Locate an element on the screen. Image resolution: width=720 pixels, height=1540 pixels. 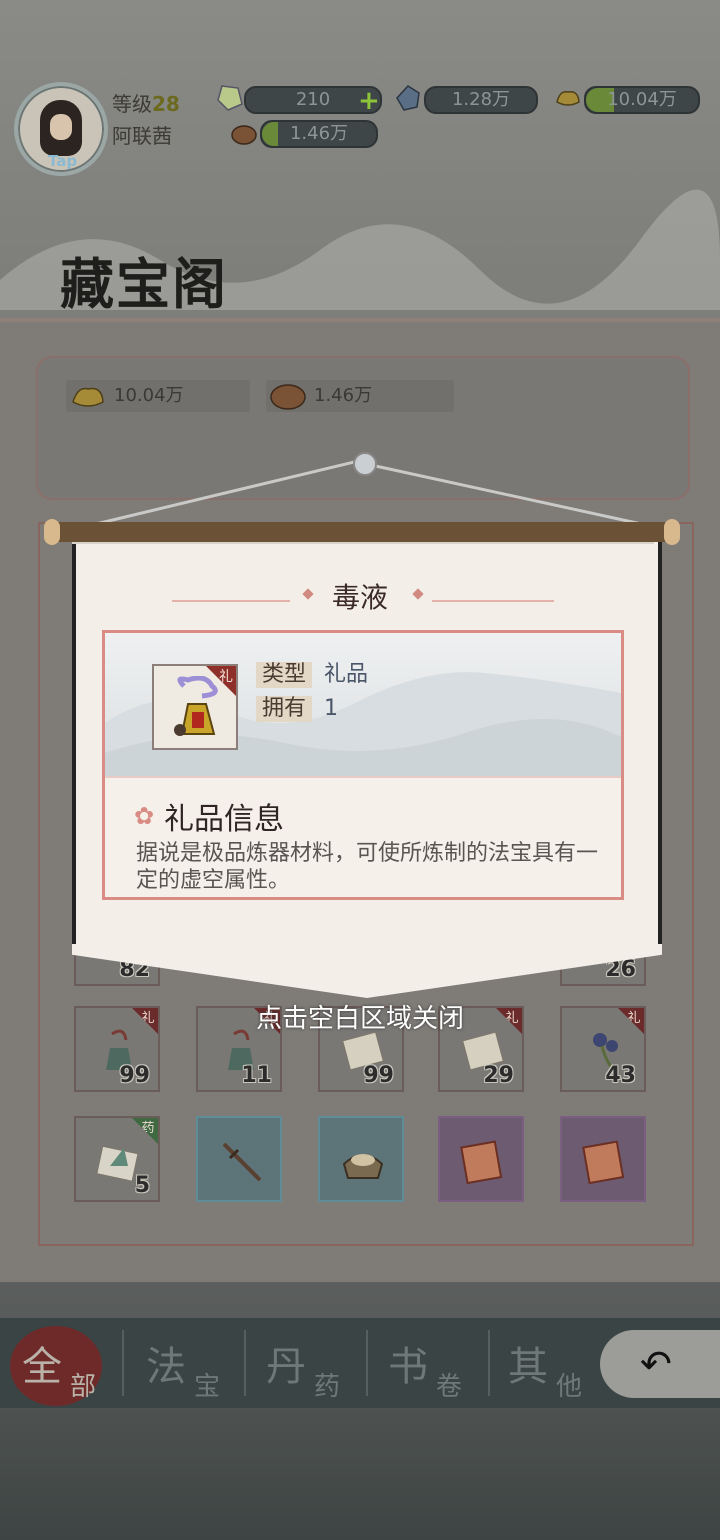
tab-sublabel: 药 is located at coordinates (327, 1387).